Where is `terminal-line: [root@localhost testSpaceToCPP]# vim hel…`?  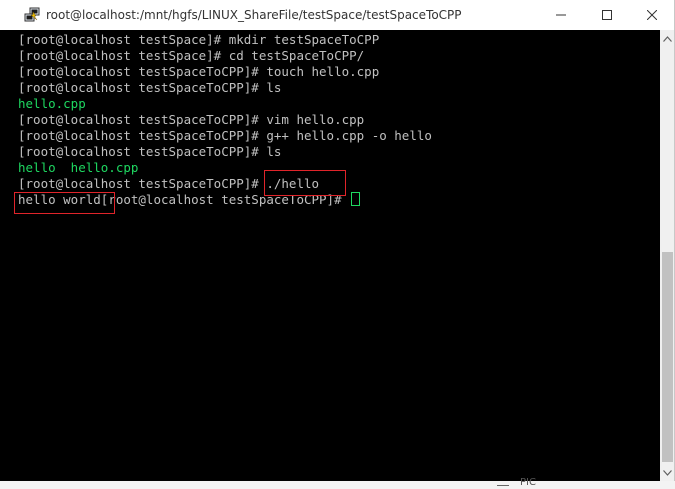 terminal-line: [root@localhost testSpaceToCPP]# vim hel… is located at coordinates (191, 119).